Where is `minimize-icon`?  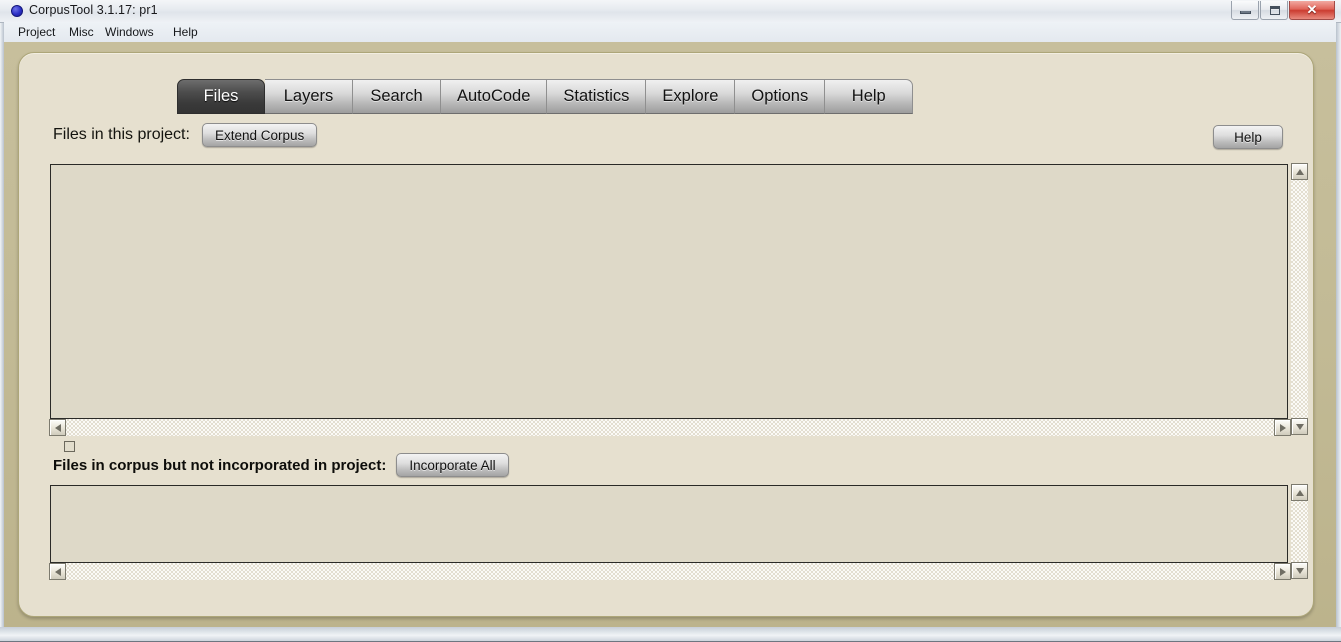
minimize-icon is located at coordinates (1245, 12).